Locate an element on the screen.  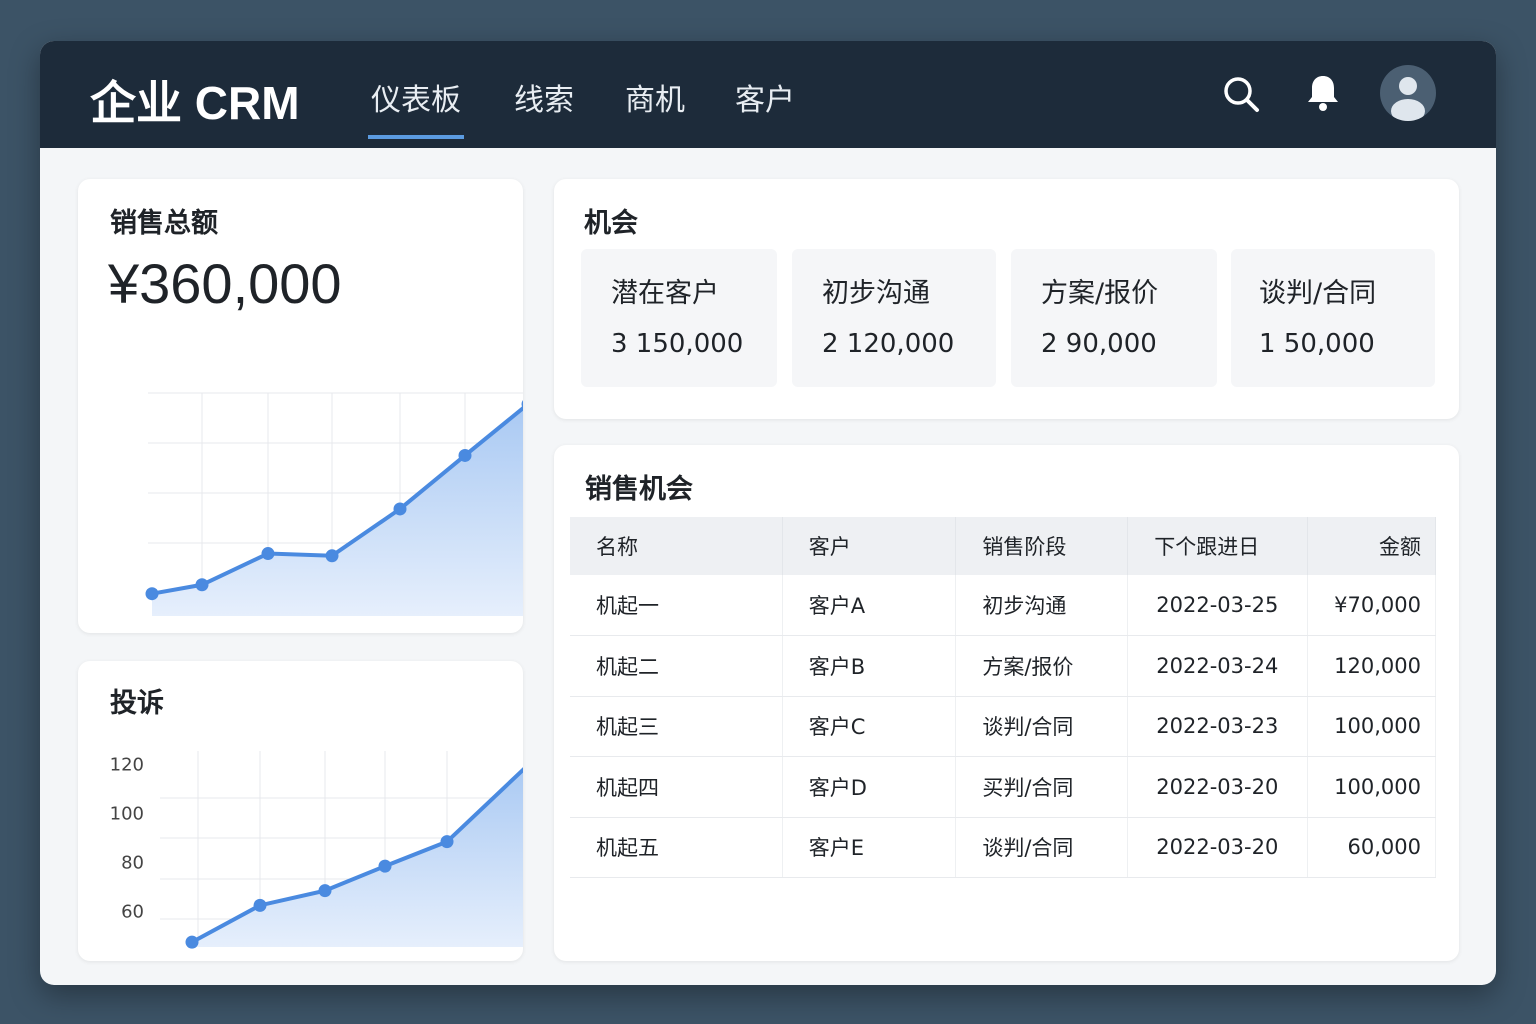
table-row: 机起四 客户D 买判/合同 2022-03-20 100,000 is located at coordinates (1003, 787).